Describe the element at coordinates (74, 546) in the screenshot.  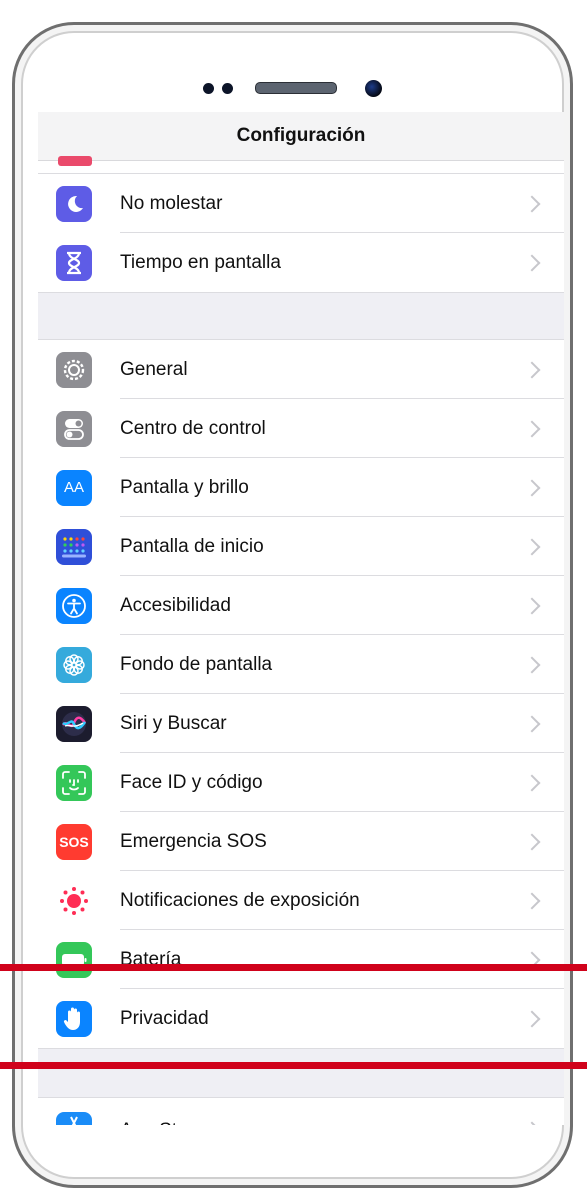
I see `home-grid-icon` at that location.